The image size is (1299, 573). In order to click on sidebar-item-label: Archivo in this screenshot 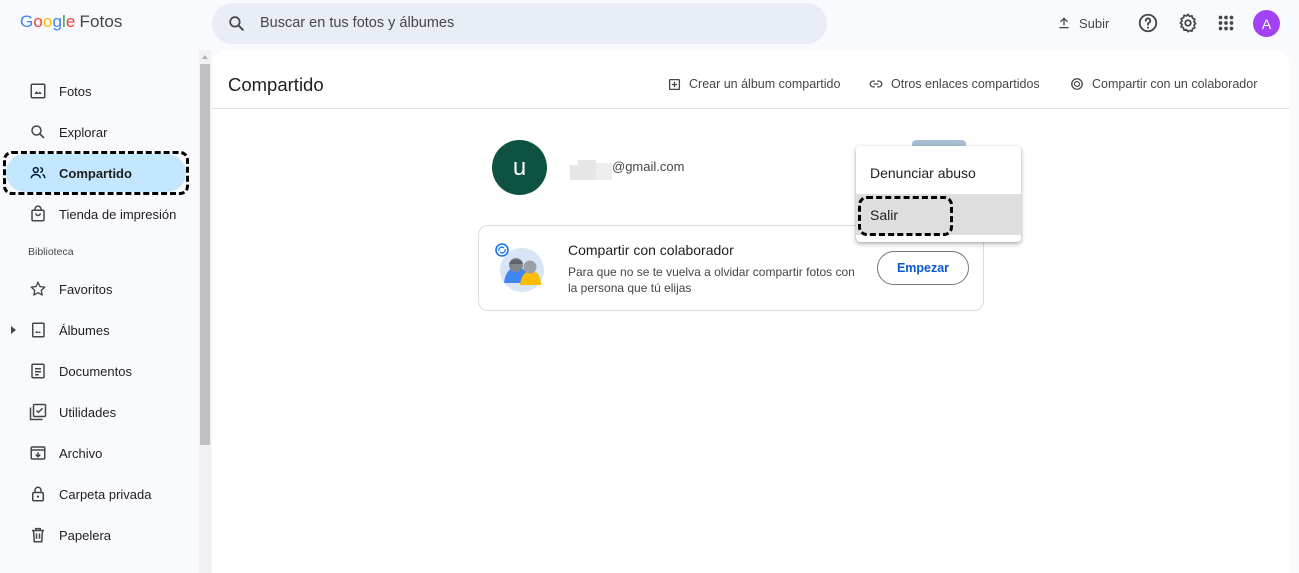, I will do `click(81, 453)`.